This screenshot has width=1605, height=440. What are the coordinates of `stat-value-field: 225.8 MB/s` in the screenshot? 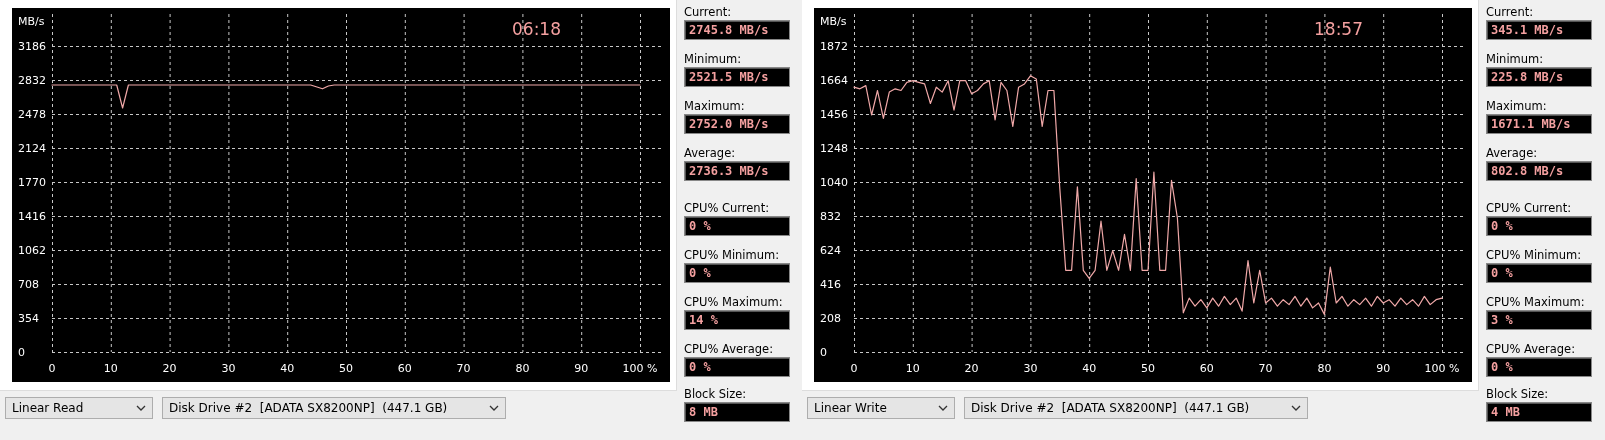 It's located at (1539, 77).